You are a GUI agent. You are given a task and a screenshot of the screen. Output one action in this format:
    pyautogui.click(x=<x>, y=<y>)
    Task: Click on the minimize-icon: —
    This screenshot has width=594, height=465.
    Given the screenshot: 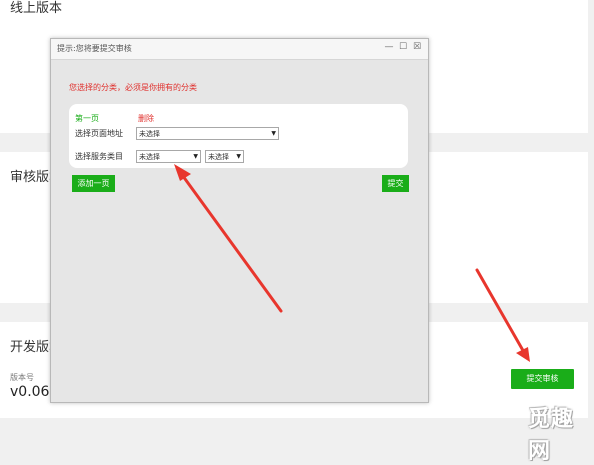 What is the action you would take?
    pyautogui.click(x=389, y=47)
    